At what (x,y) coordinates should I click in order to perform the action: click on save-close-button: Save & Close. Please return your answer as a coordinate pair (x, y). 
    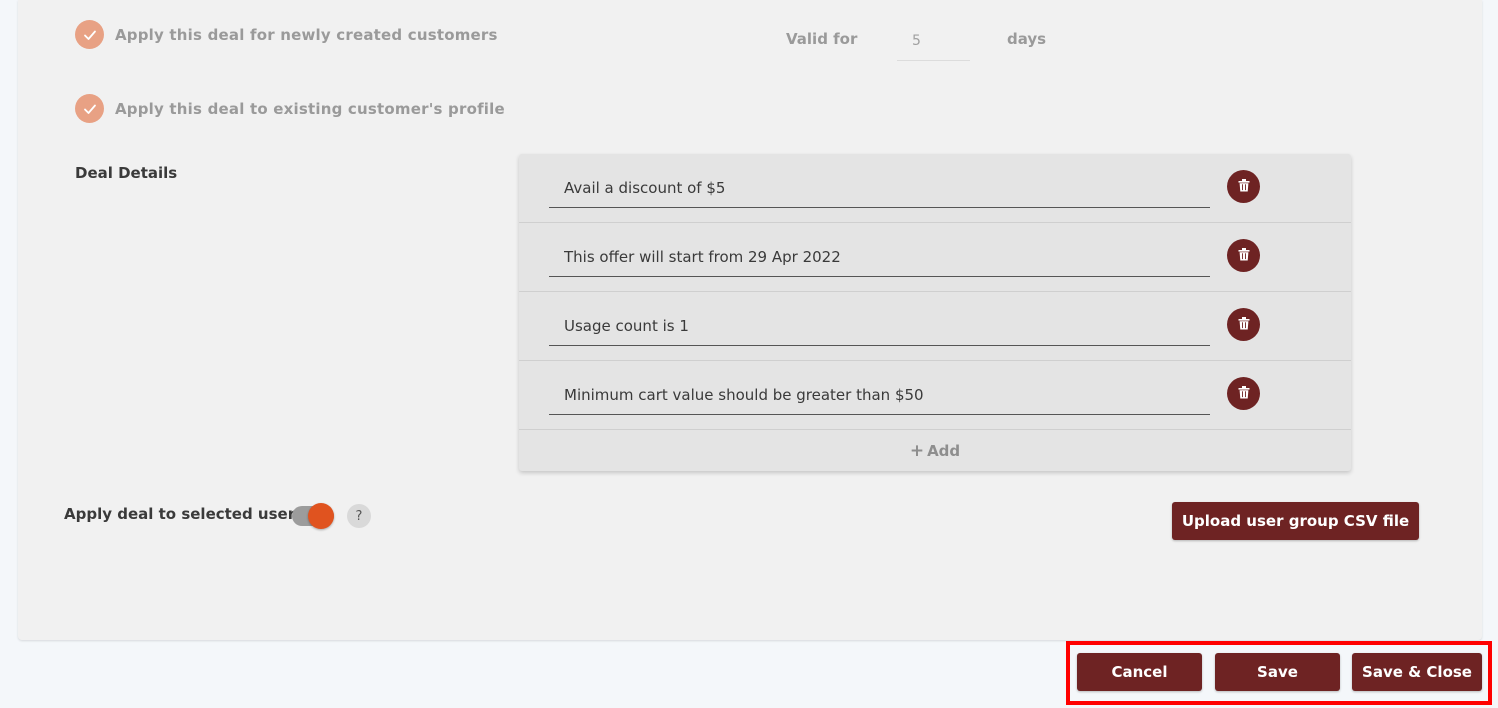
    Looking at the image, I should click on (1417, 672).